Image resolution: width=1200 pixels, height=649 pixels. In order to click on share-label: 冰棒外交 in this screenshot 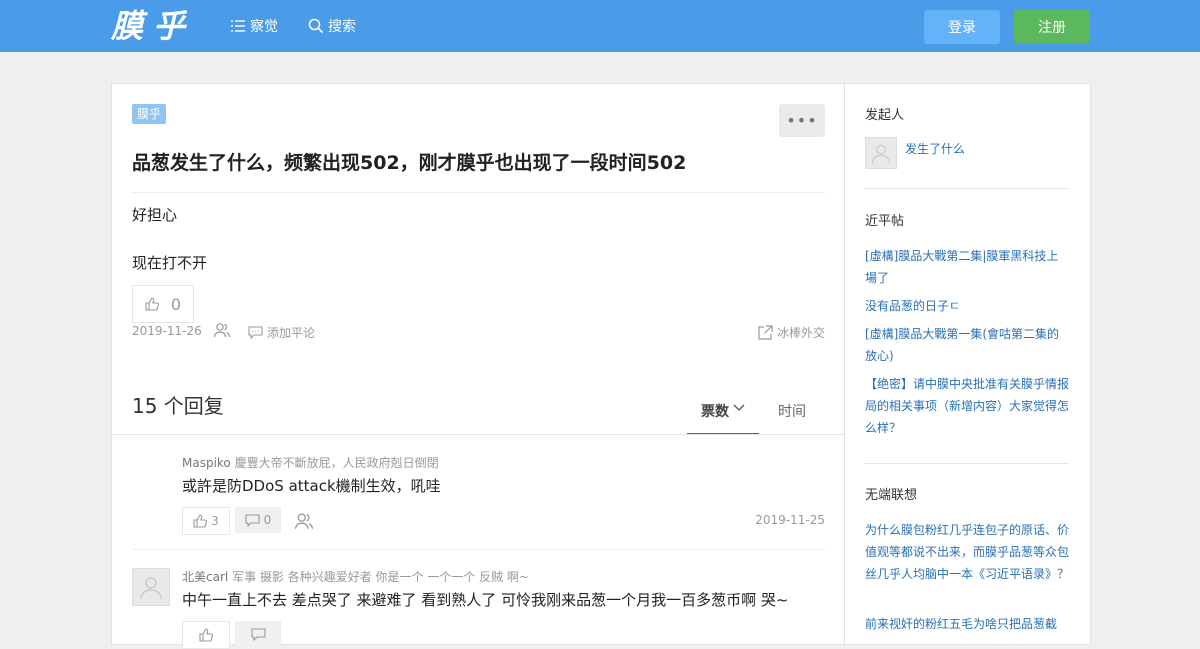, I will do `click(801, 333)`.